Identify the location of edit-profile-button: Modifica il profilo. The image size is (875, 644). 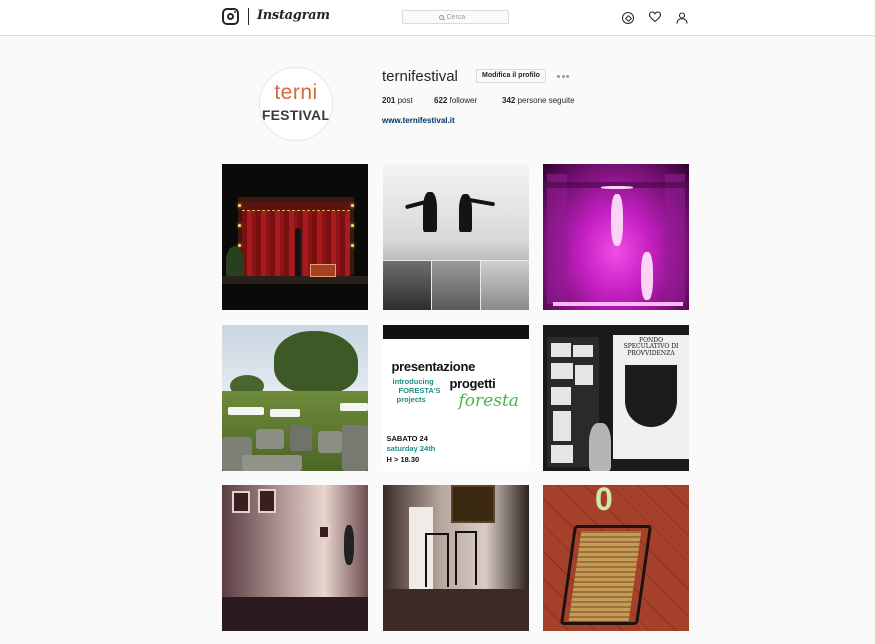
(511, 76).